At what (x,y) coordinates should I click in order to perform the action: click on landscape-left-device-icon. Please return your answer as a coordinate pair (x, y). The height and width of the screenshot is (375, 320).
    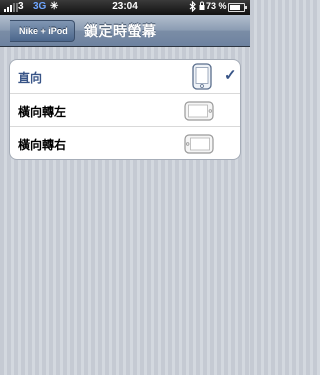
    Looking at the image, I should click on (199, 111).